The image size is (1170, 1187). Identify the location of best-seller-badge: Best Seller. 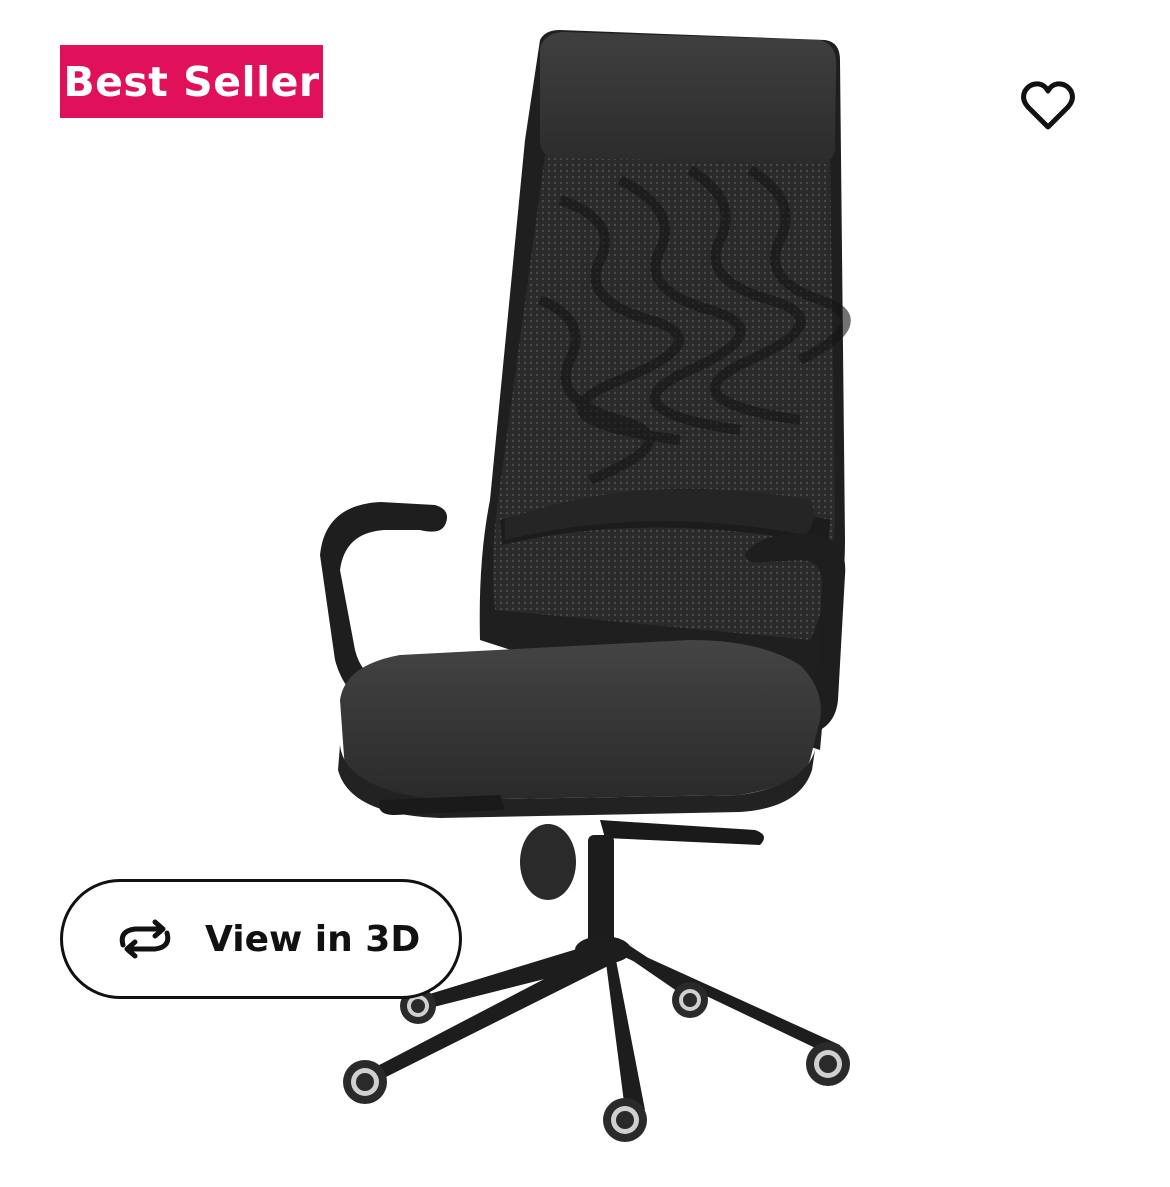
(191, 81).